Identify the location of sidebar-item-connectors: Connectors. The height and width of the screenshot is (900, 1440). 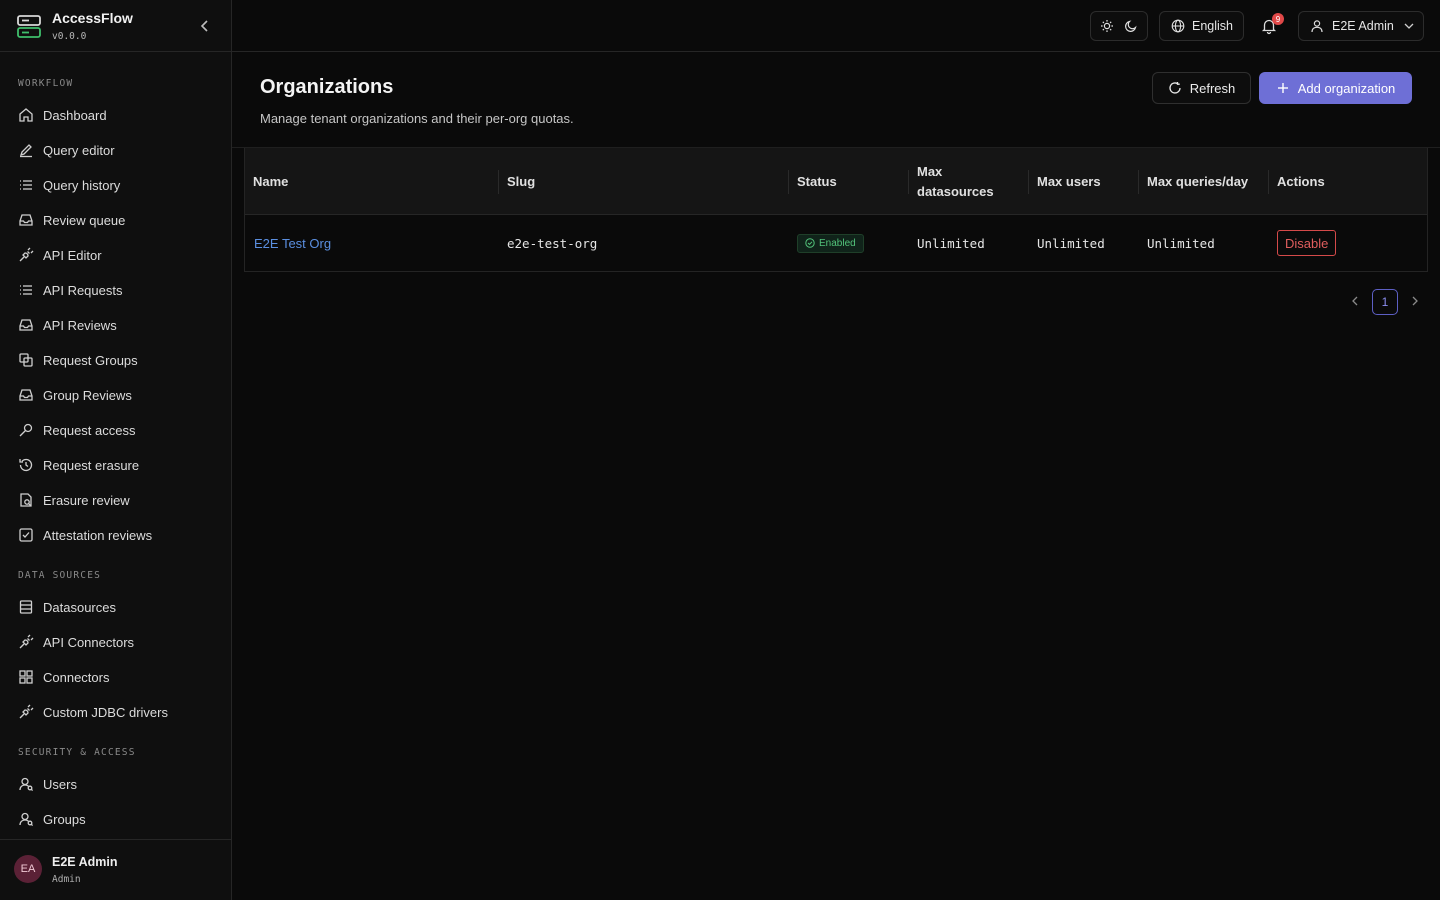
(115, 677).